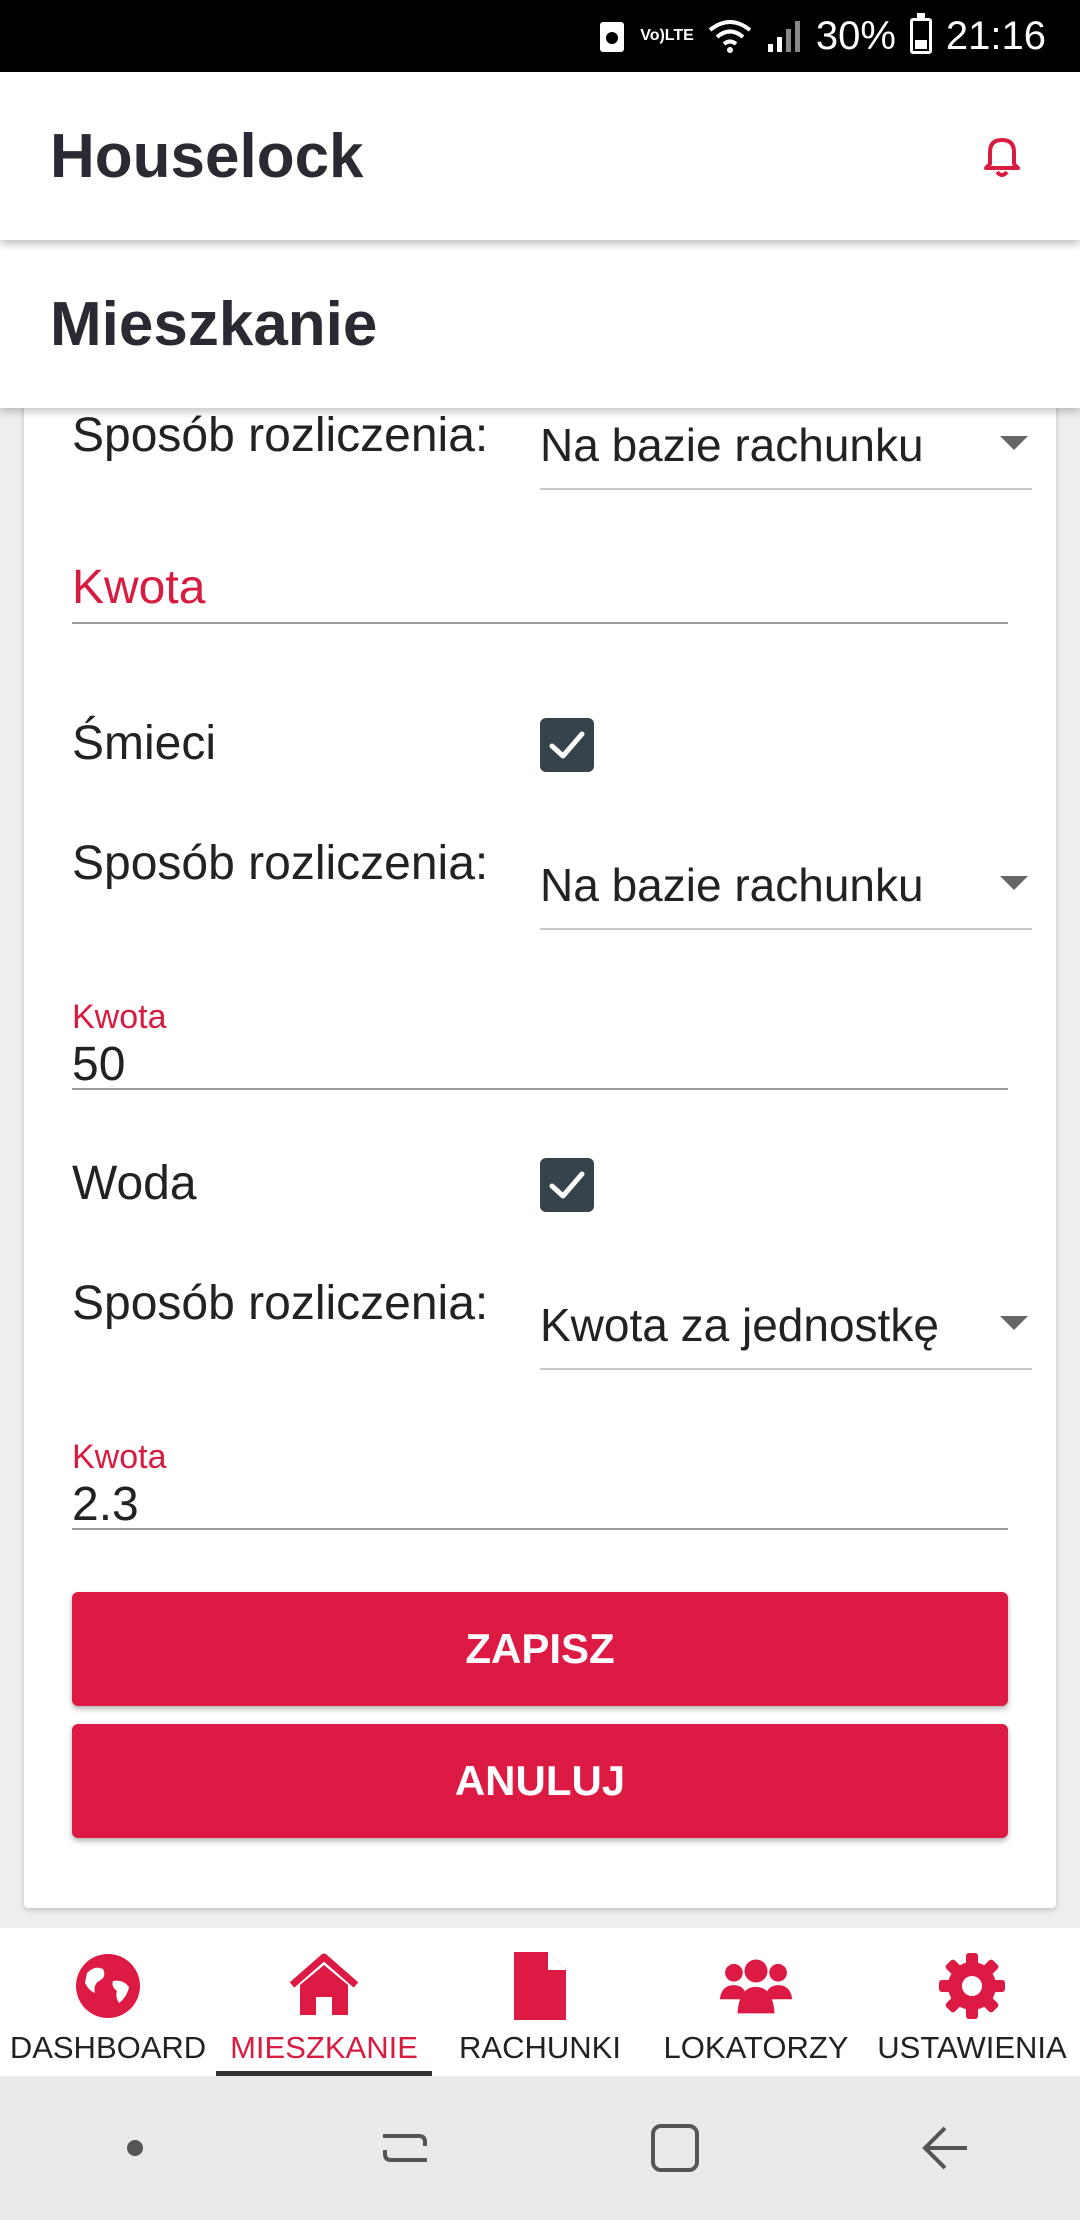  What do you see at coordinates (99, 1064) in the screenshot?
I see `amount-value: 50` at bounding box center [99, 1064].